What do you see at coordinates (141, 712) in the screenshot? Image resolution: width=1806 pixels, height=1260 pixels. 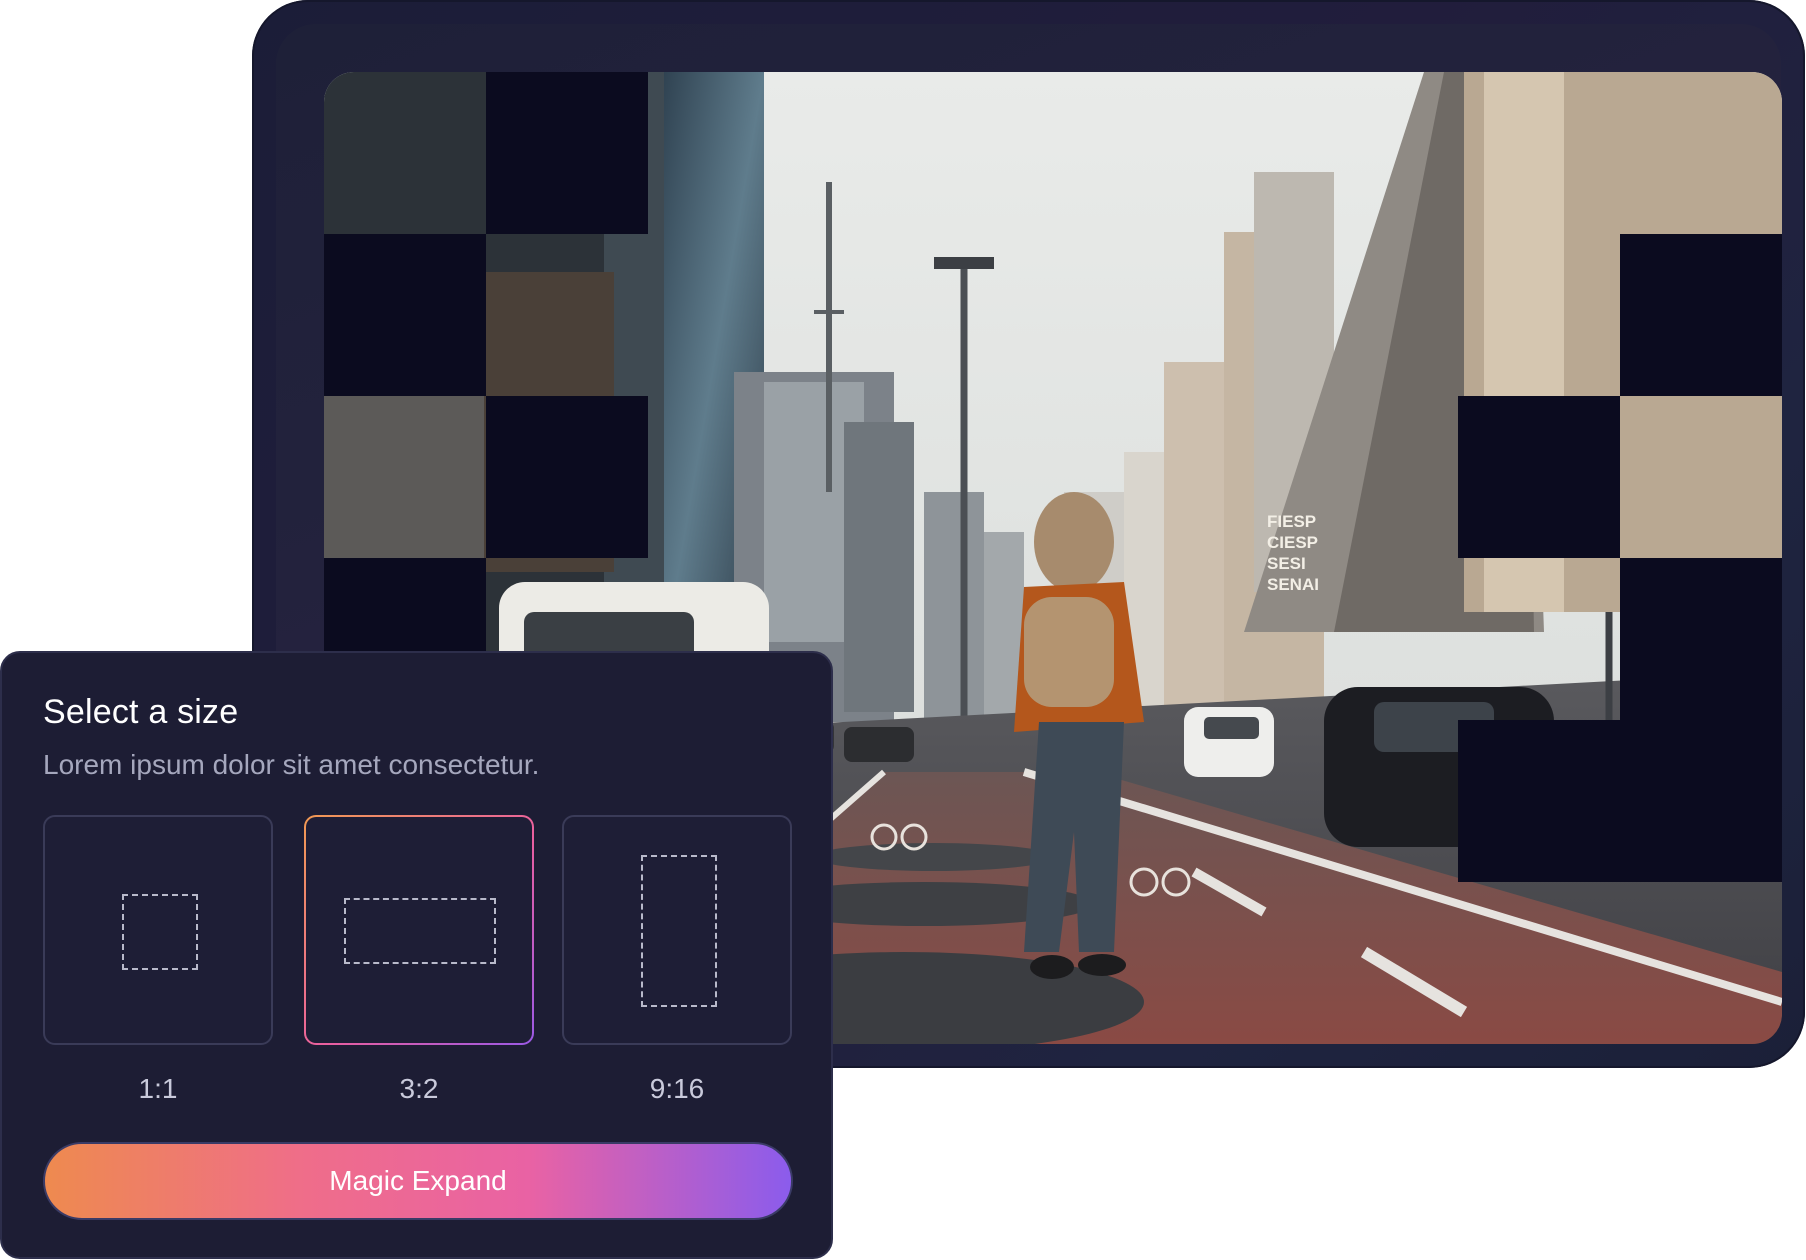 I see `panel-title: Select a size` at bounding box center [141, 712].